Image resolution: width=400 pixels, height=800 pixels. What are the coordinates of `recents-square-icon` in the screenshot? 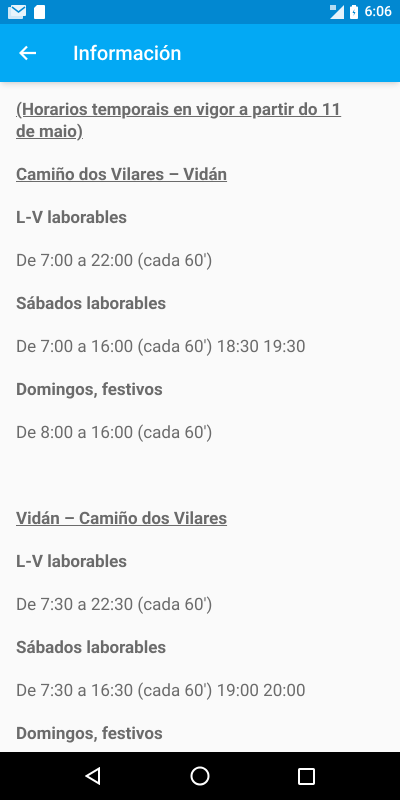 It's located at (307, 776).